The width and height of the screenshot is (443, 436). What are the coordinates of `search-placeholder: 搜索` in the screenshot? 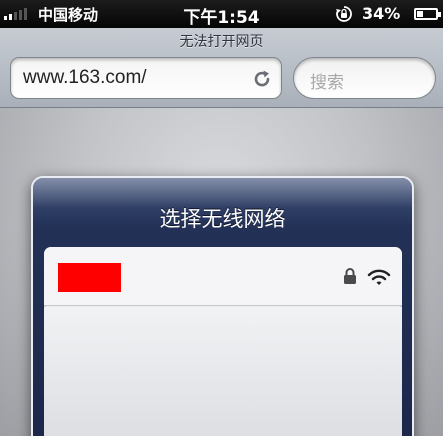 It's located at (327, 80).